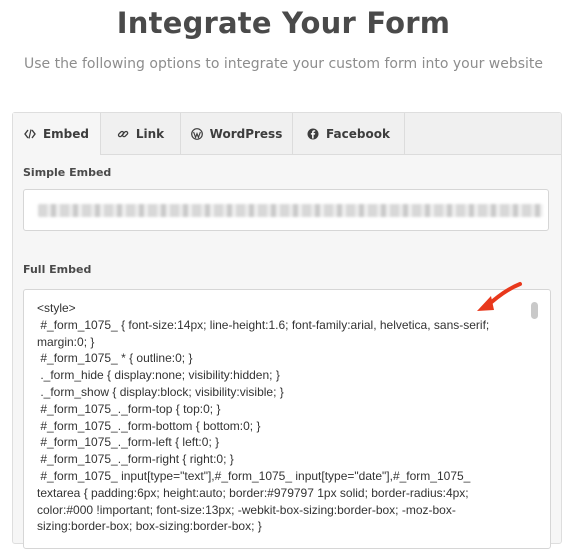  What do you see at coordinates (283, 23) in the screenshot?
I see `page-title: Integrate Your Form` at bounding box center [283, 23].